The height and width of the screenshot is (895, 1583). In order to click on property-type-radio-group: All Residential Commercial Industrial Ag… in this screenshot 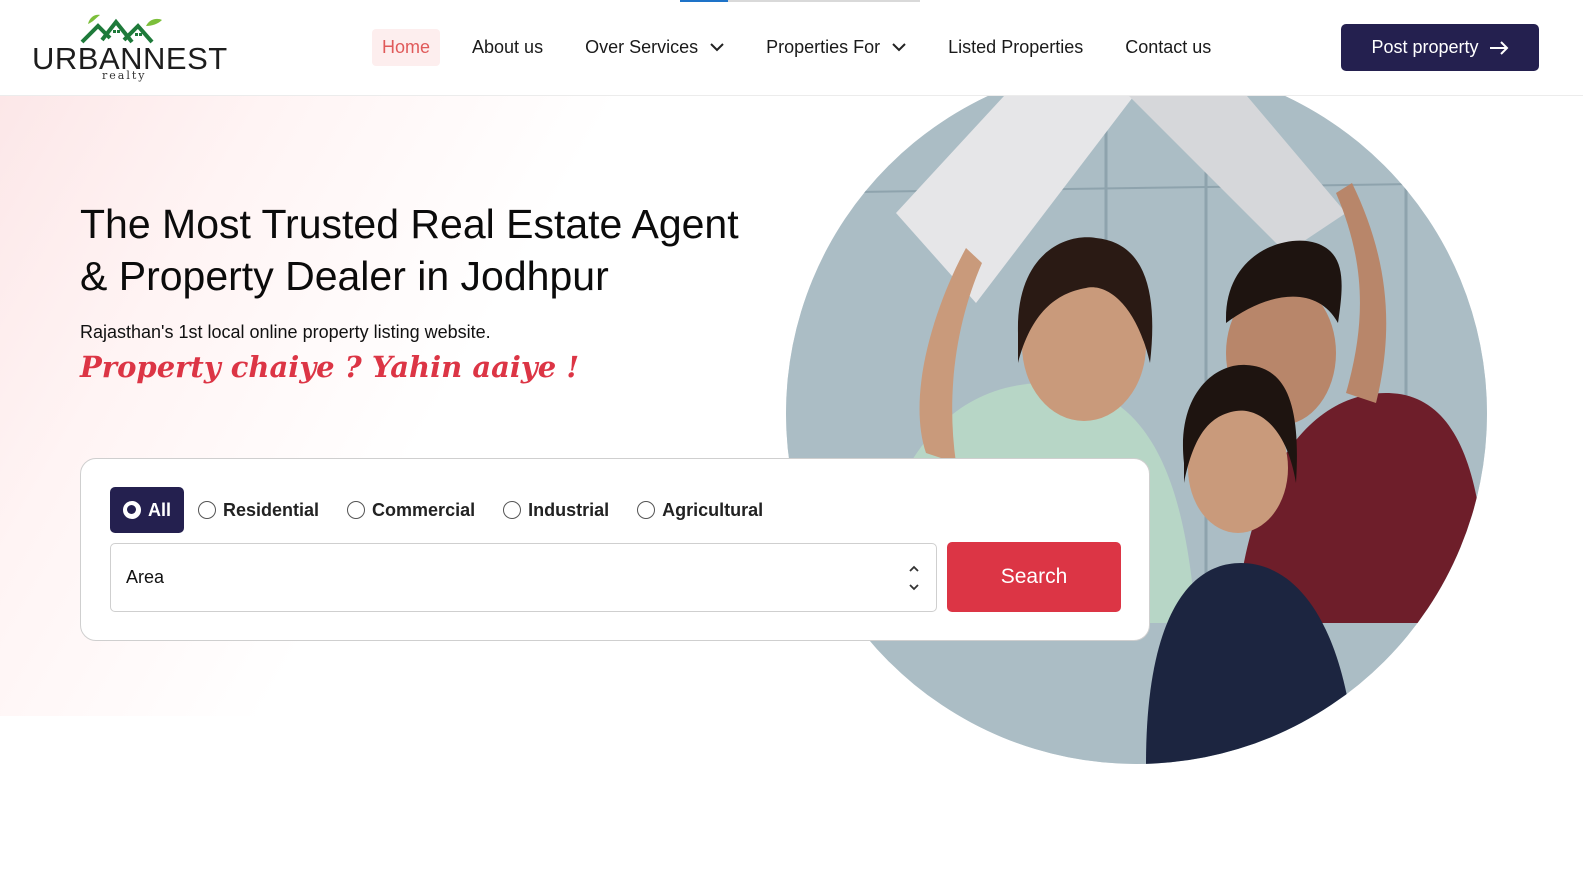, I will do `click(450, 510)`.